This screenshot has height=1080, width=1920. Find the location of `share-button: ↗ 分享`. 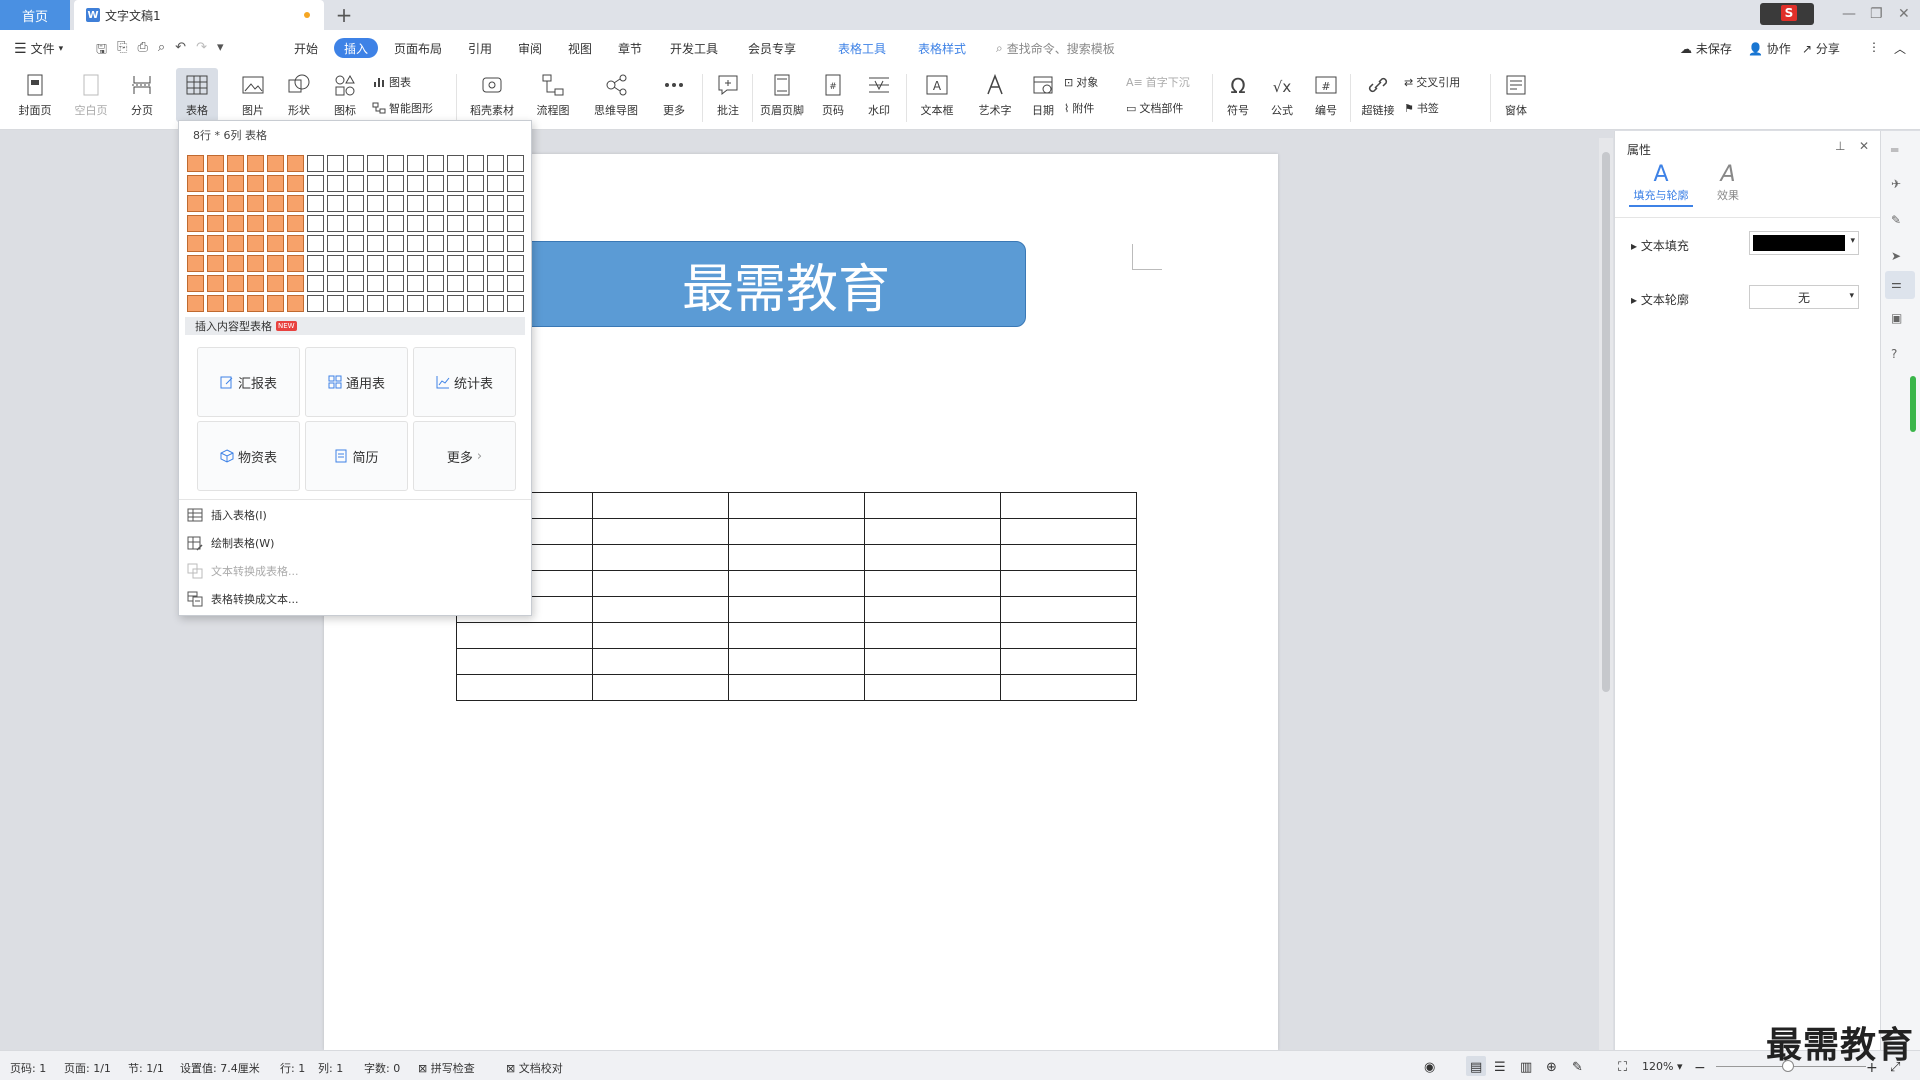

share-button: ↗ 分享 is located at coordinates (1821, 48).